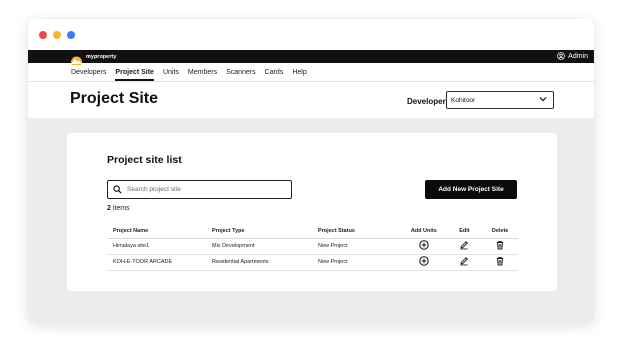 The height and width of the screenshot is (361, 624). Describe the element at coordinates (202, 72) in the screenshot. I see `nav-item-members: Members` at that location.